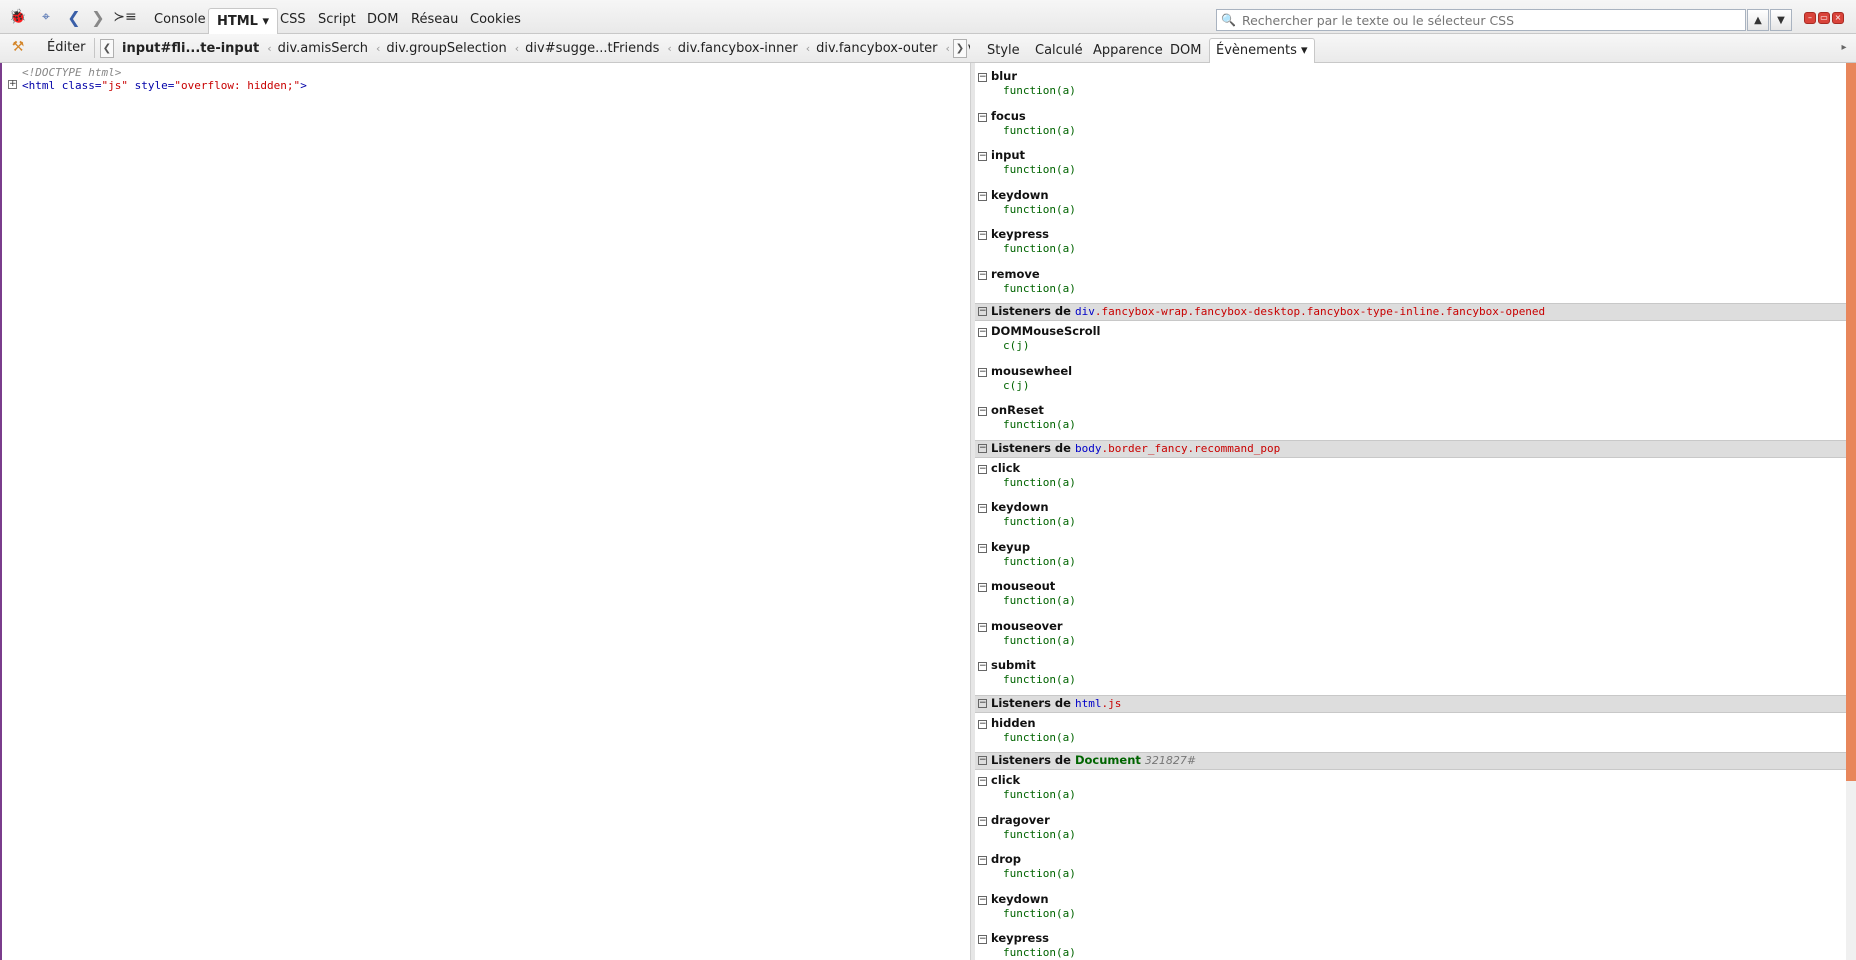  Describe the element at coordinates (1262, 51) in the screenshot. I see `side-tab-evenements: Évènements ▾` at that location.